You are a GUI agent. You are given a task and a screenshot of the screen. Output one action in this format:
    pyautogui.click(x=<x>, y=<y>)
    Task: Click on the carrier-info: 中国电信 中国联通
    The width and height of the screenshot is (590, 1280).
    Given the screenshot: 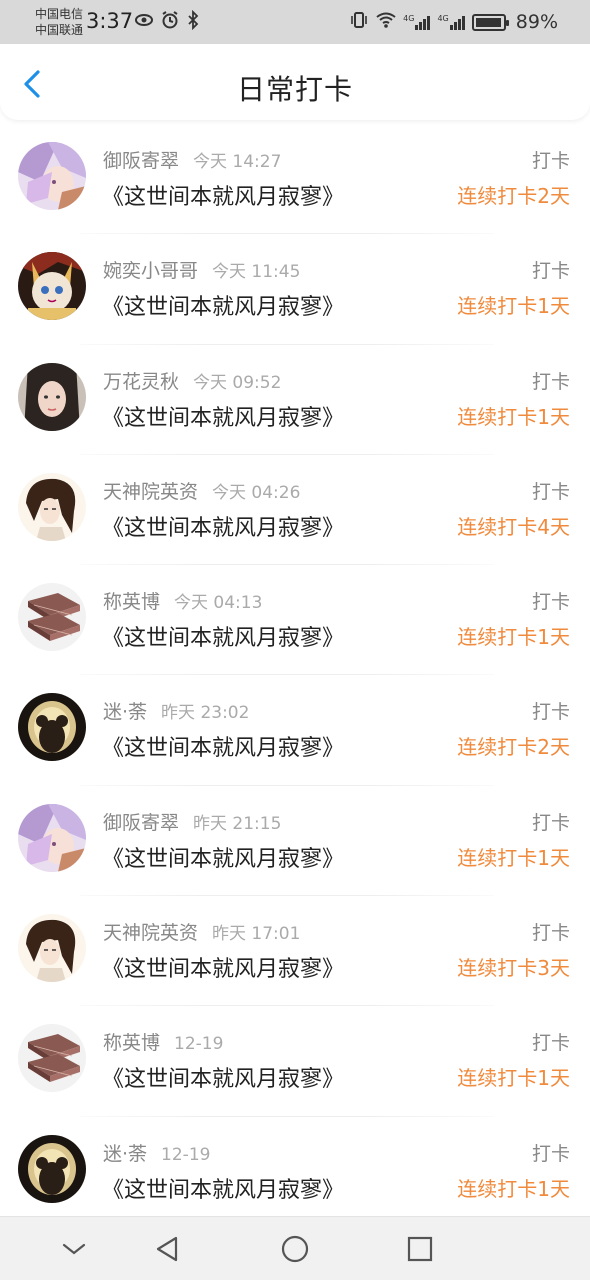 What is the action you would take?
    pyautogui.click(x=59, y=22)
    